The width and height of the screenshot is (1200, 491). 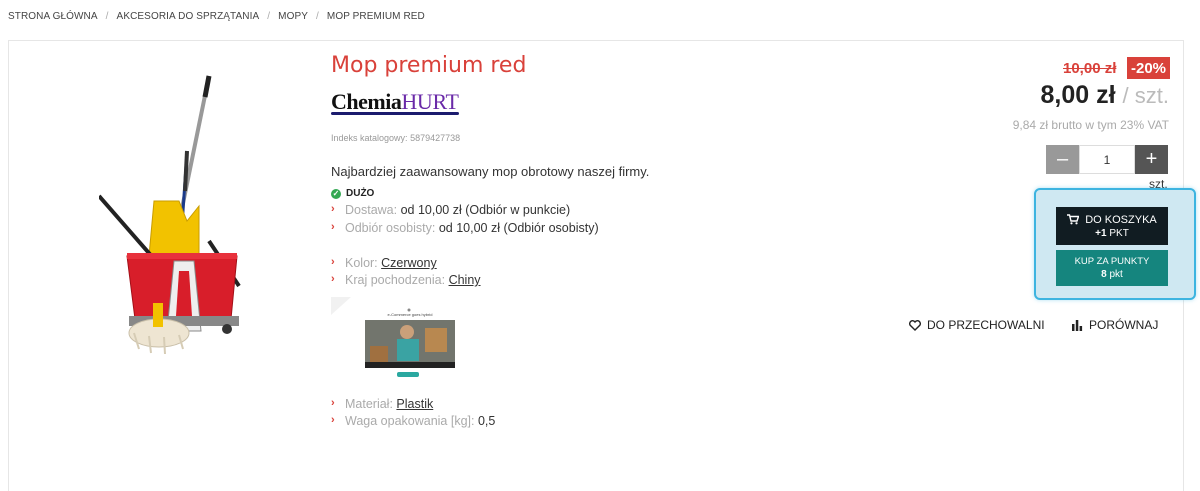 What do you see at coordinates (409, 263) in the screenshot?
I see `attribute-link-color: Czerwony` at bounding box center [409, 263].